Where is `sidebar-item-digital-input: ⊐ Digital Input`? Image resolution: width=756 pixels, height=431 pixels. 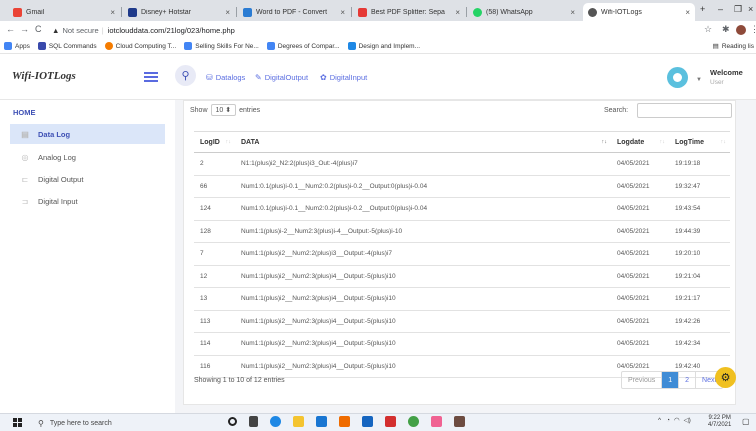
sidebar-item-digital-input: ⊐ Digital Input is located at coordinates (87, 201).